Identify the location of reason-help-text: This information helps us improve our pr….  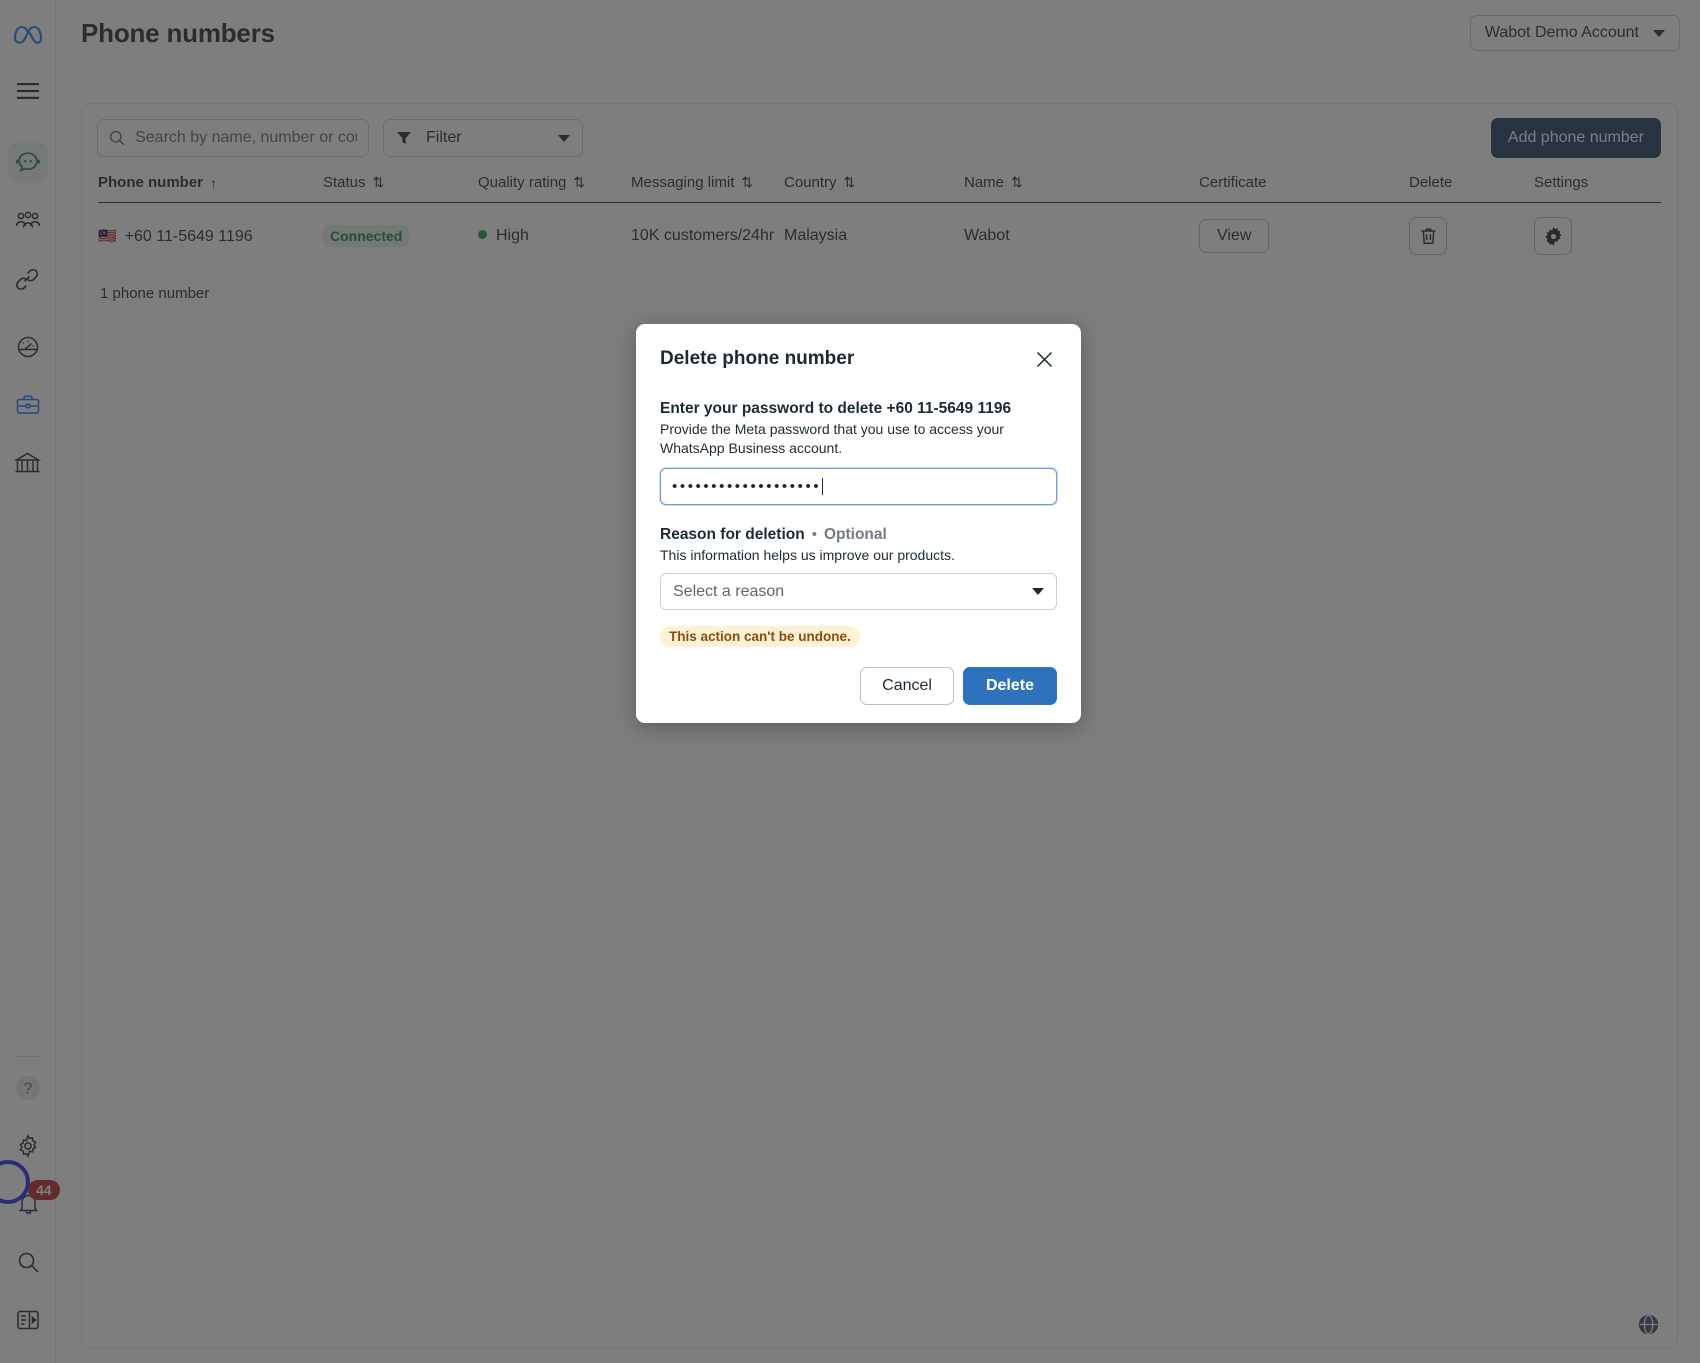
(807, 554).